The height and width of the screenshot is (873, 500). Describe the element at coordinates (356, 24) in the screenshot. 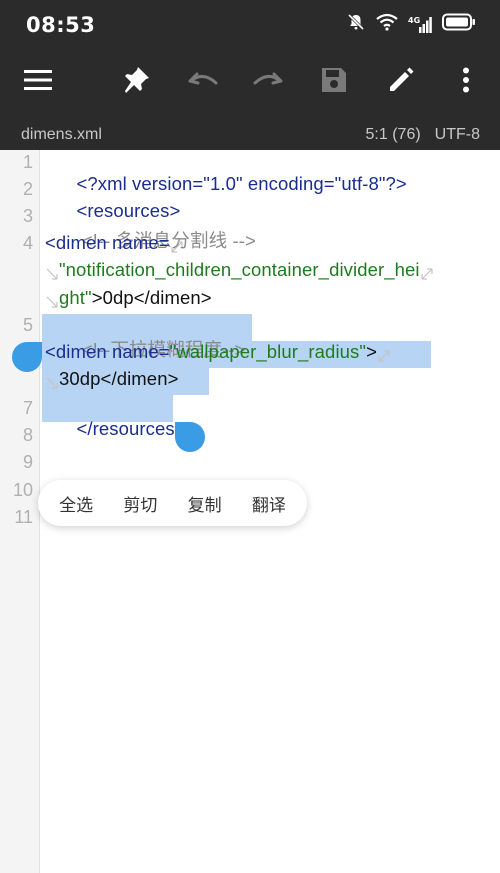

I see `mute-icon` at that location.